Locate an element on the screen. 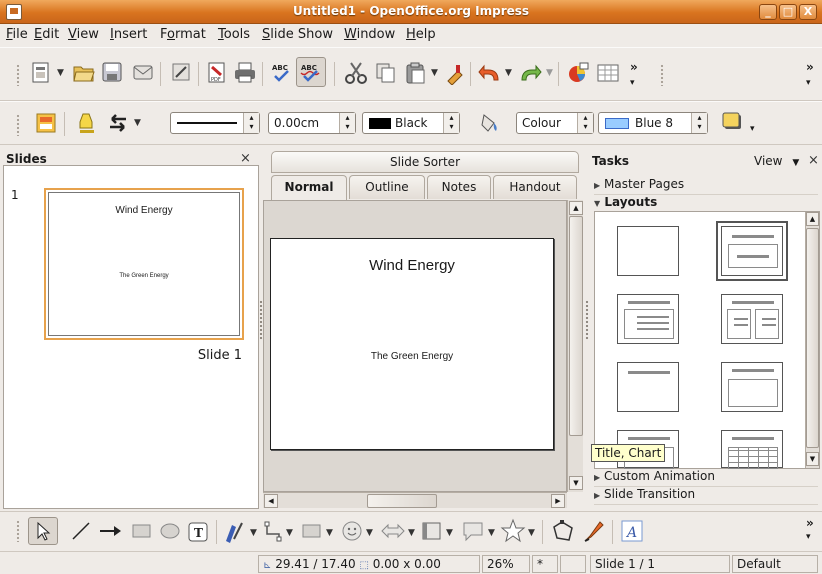 The height and width of the screenshot is (574, 822). undo-dropdown-icon: ▼ is located at coordinates (508, 73).